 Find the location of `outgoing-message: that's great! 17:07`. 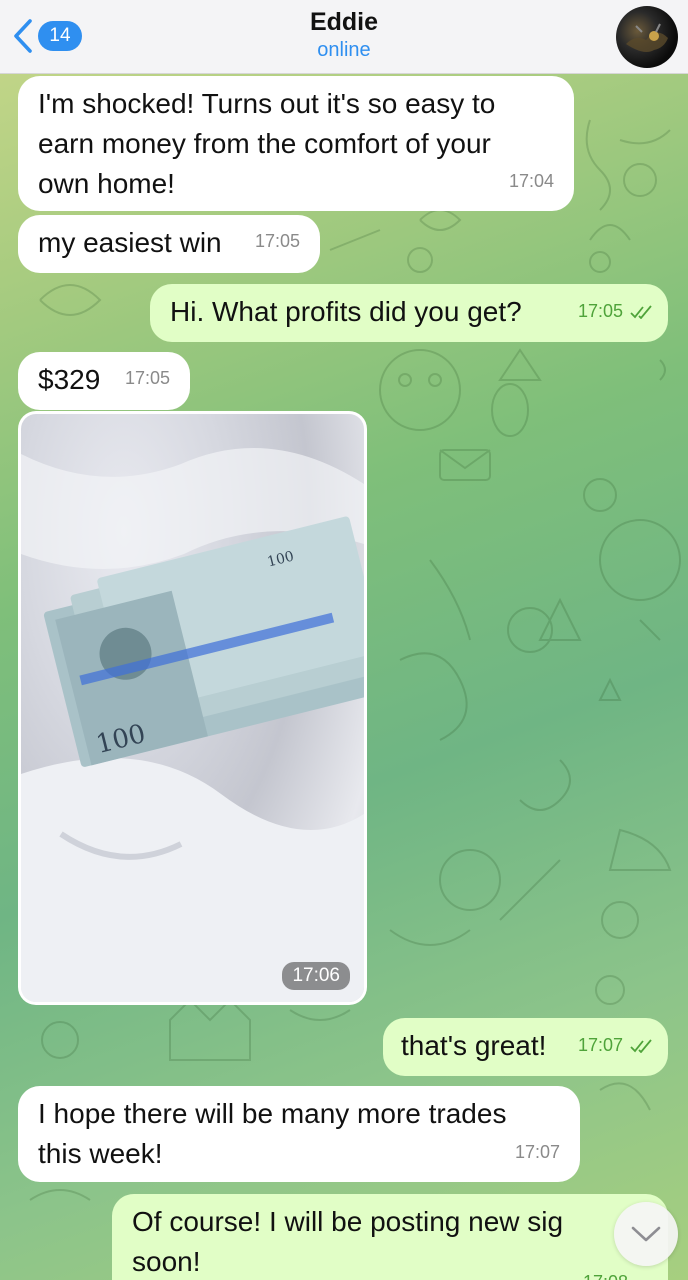

outgoing-message: that's great! 17:07 is located at coordinates (525, 1047).